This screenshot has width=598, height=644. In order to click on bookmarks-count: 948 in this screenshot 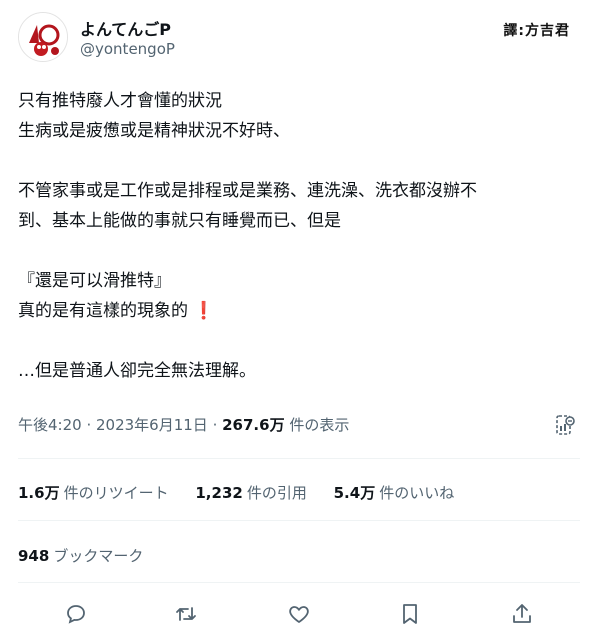, I will do `click(34, 556)`.